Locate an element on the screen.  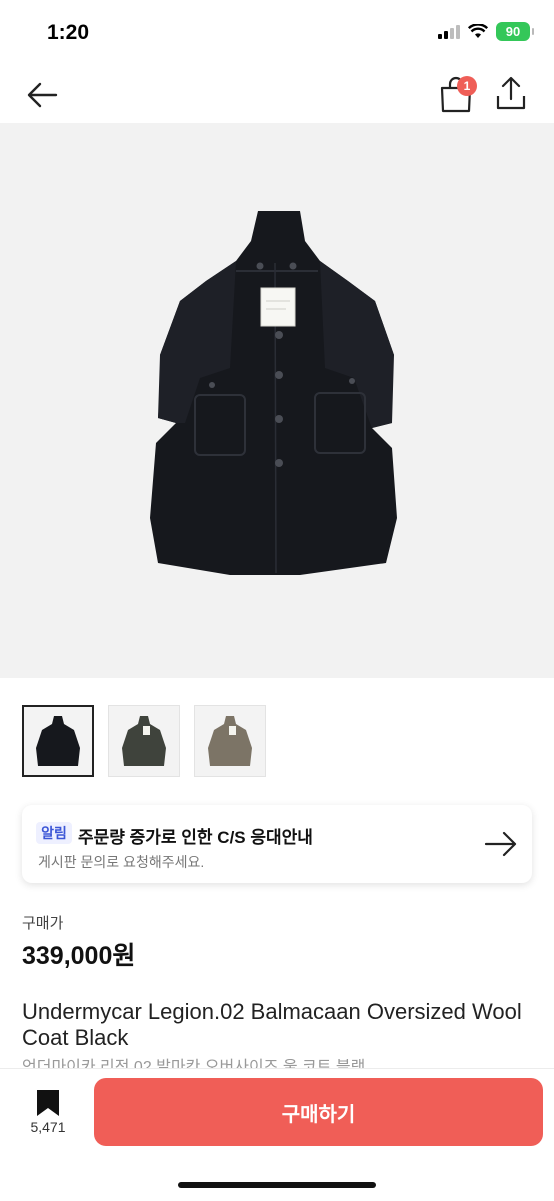
notice-tag: 알림 is located at coordinates (54, 833).